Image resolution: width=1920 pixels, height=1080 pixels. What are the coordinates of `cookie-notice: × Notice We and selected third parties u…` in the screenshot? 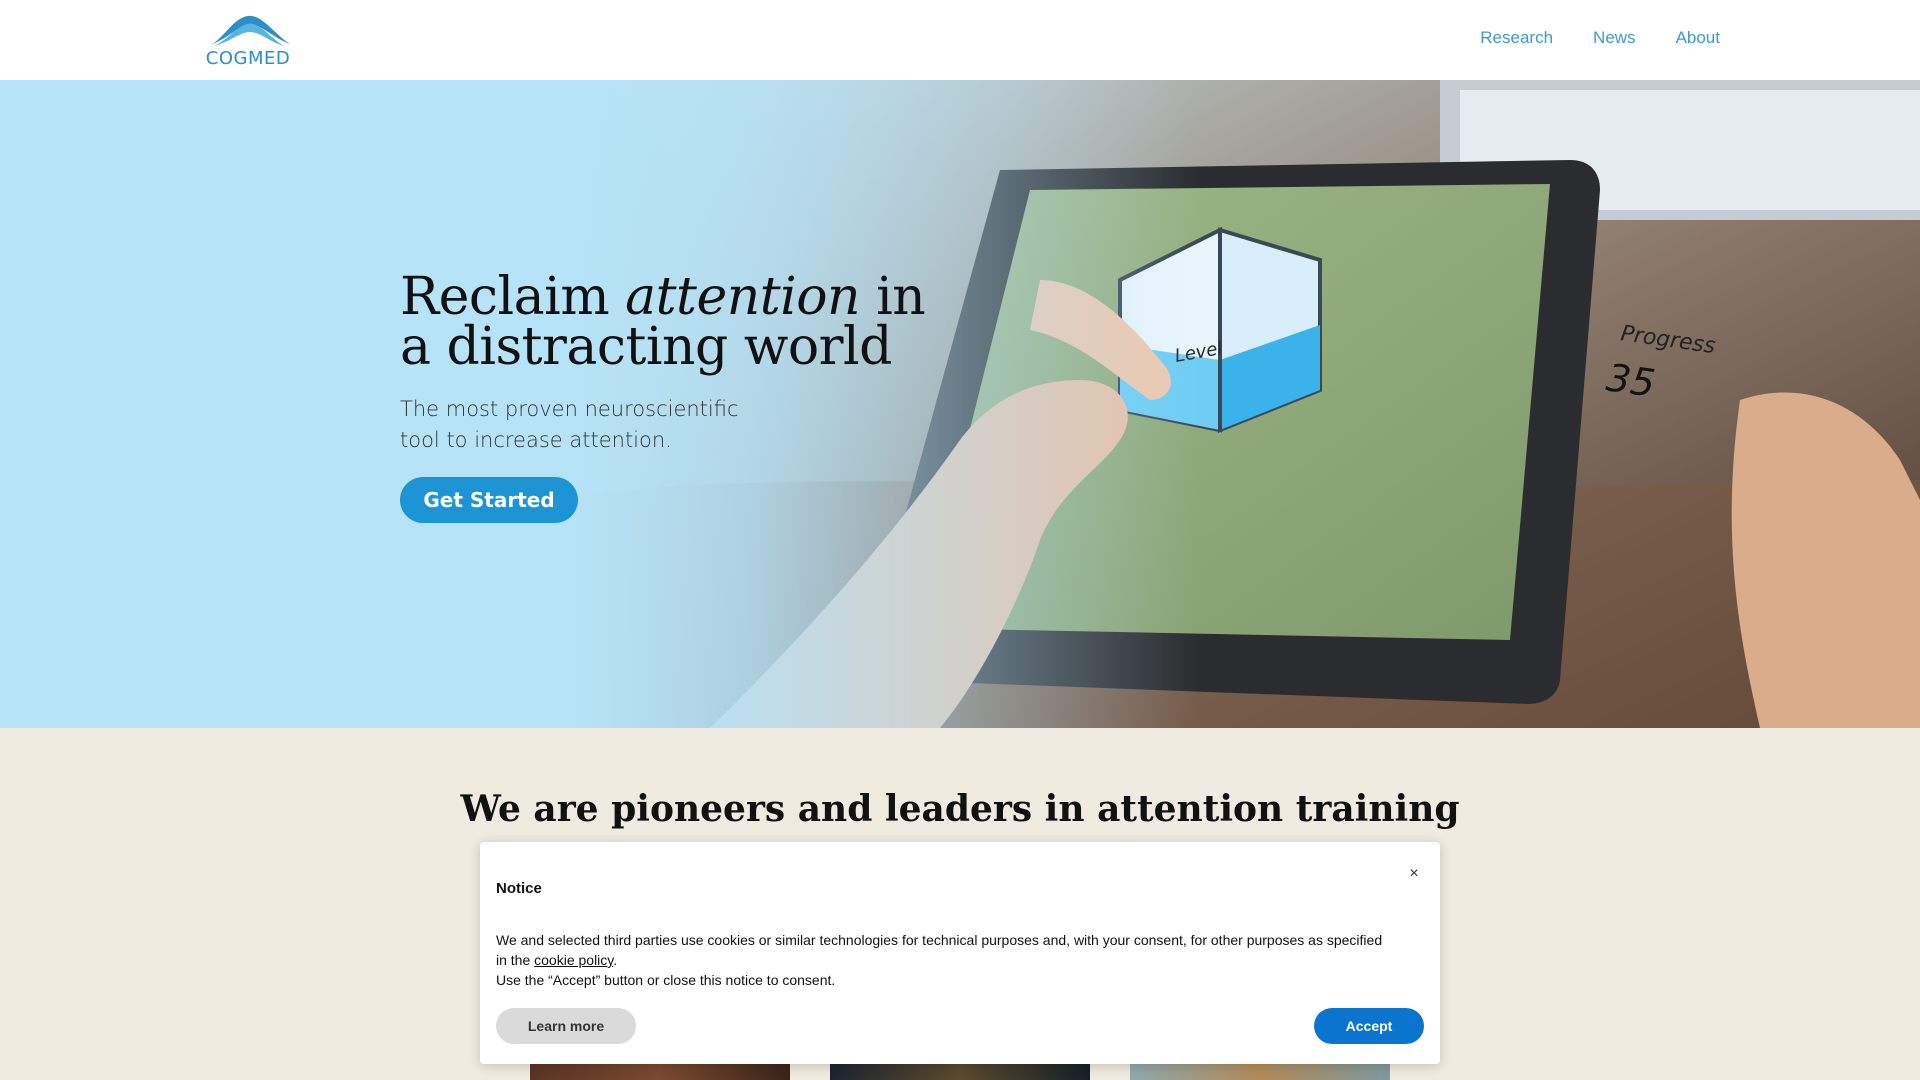 It's located at (960, 953).